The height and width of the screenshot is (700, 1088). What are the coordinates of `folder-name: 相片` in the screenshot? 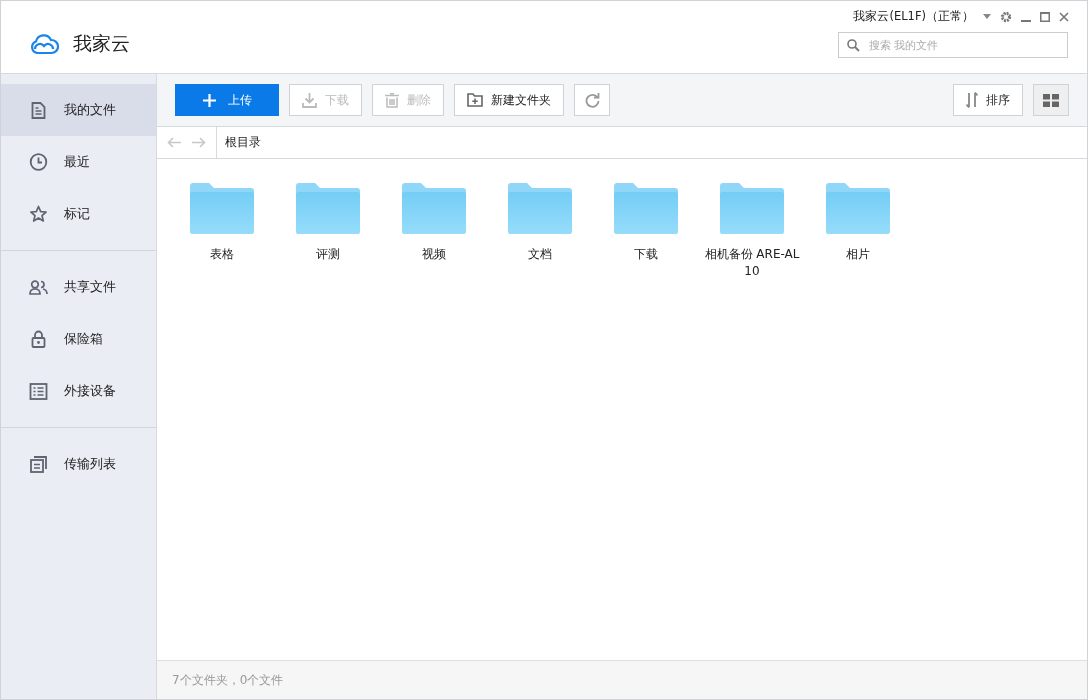 It's located at (858, 254).